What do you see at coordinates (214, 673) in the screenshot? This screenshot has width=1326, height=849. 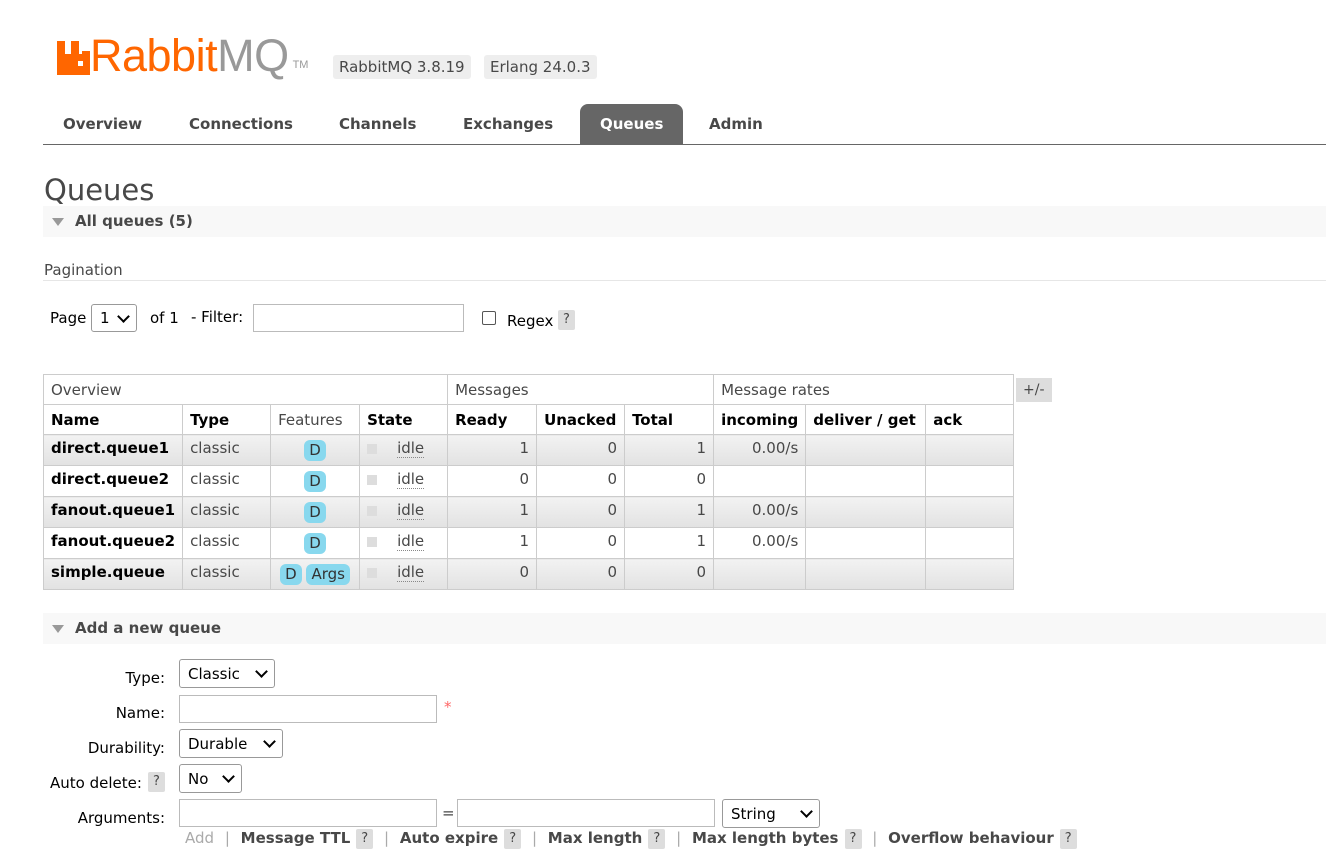 I see `type-select-value: Classic` at bounding box center [214, 673].